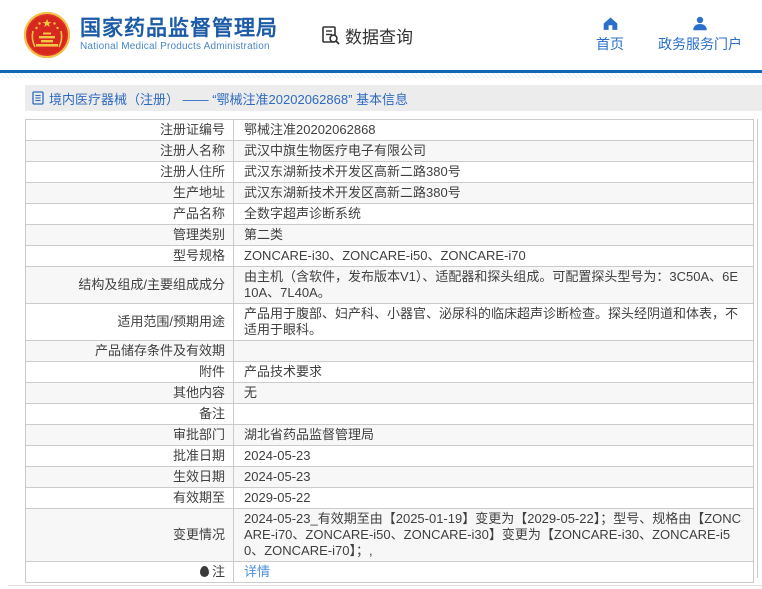  I want to click on row-value: 2029-05-22, so click(493, 498).